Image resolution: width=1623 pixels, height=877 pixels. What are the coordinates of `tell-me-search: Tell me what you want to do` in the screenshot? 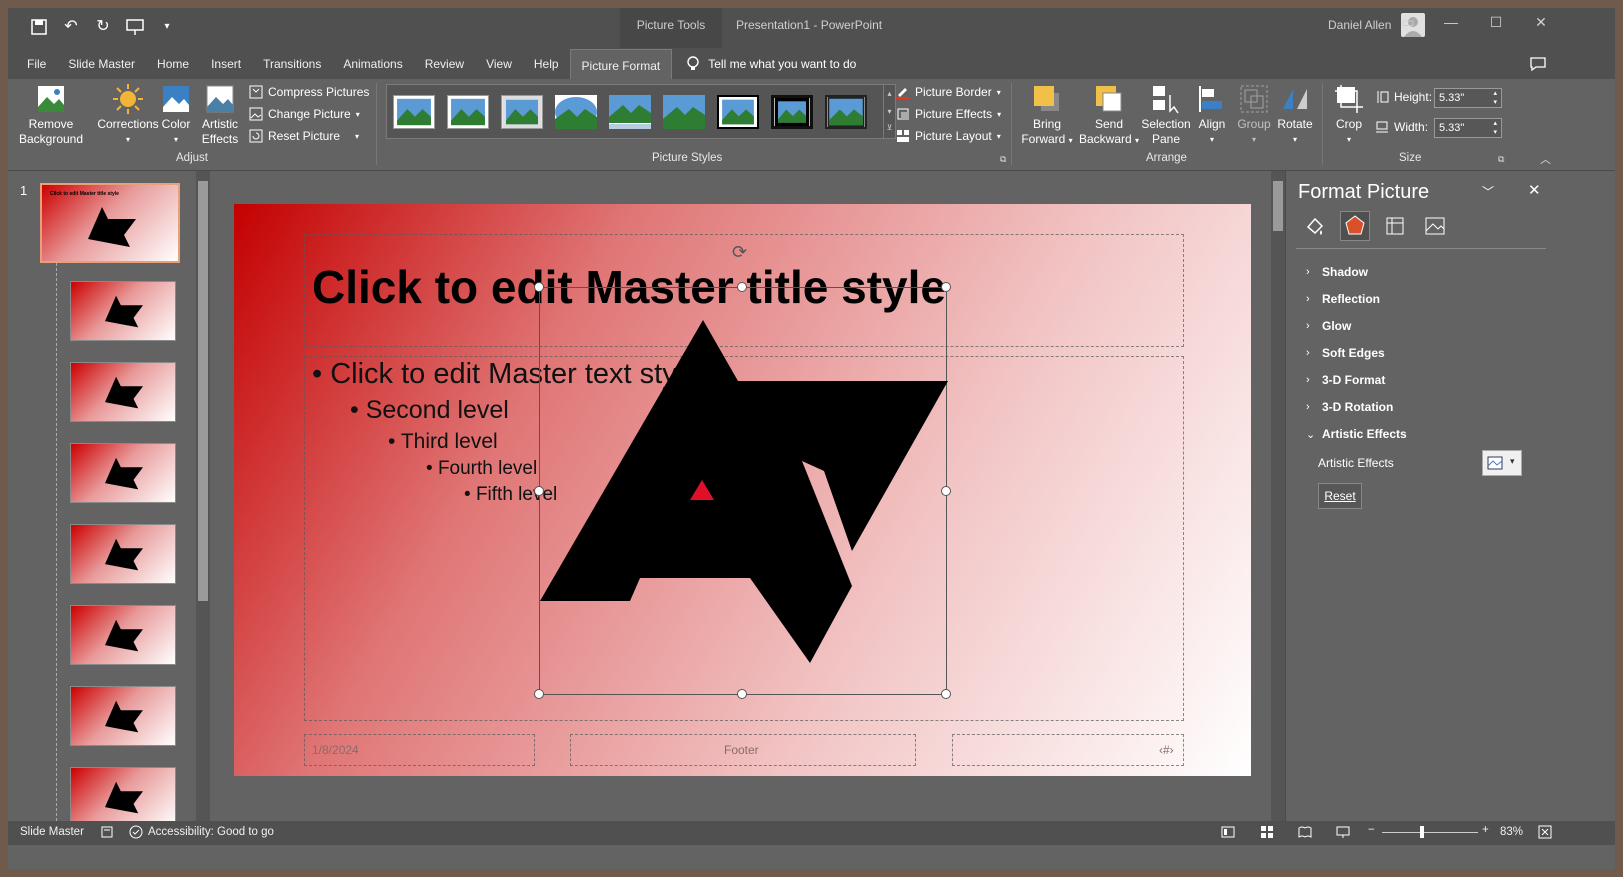 It's located at (771, 64).